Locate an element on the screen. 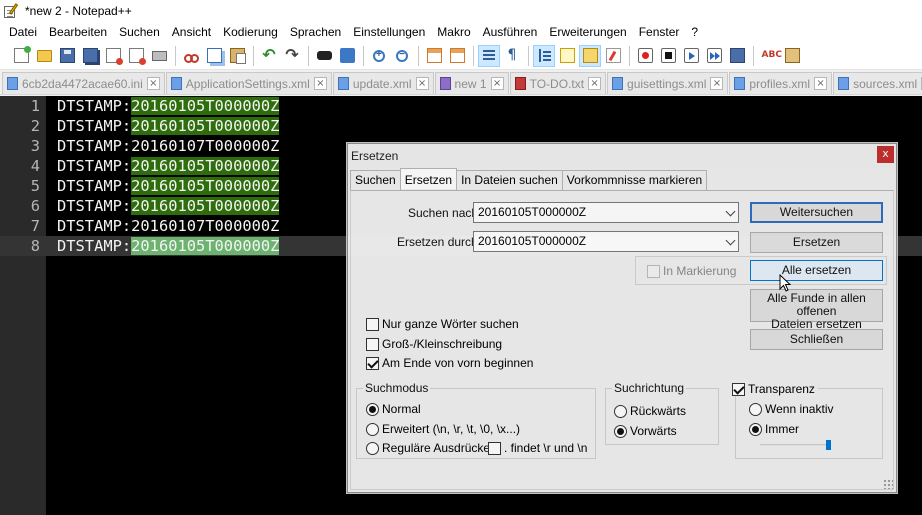  tab-todo: TO-DO.txt × is located at coordinates (558, 83).